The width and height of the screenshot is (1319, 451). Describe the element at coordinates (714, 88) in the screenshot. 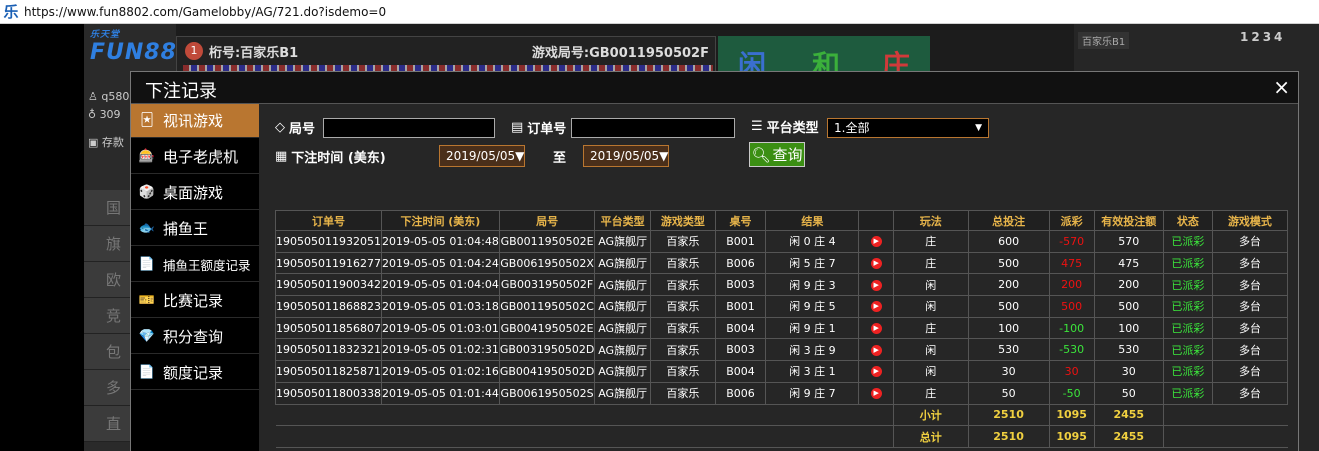

I see `modal-header: 下注记录 ×` at that location.